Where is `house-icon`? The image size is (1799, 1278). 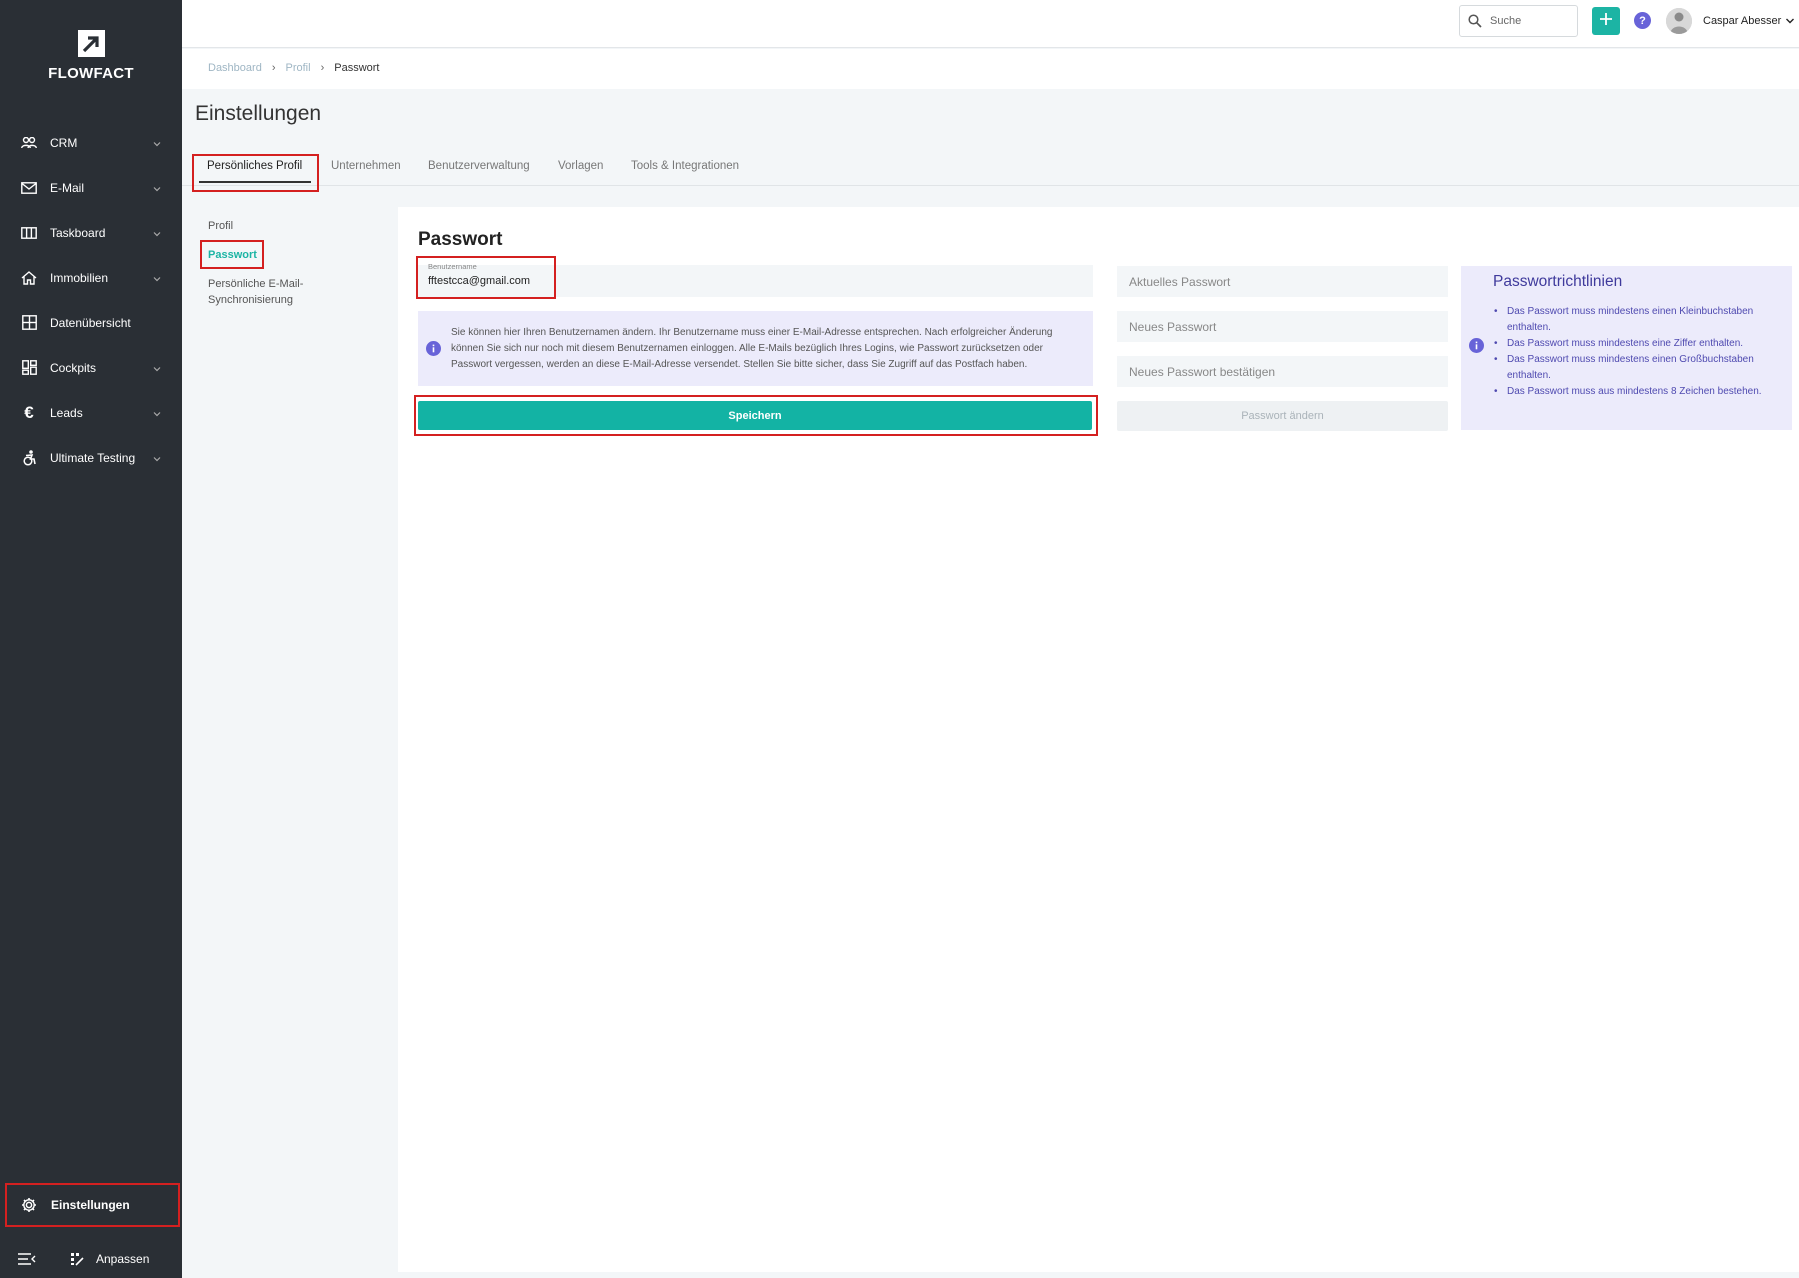
house-icon is located at coordinates (29, 278).